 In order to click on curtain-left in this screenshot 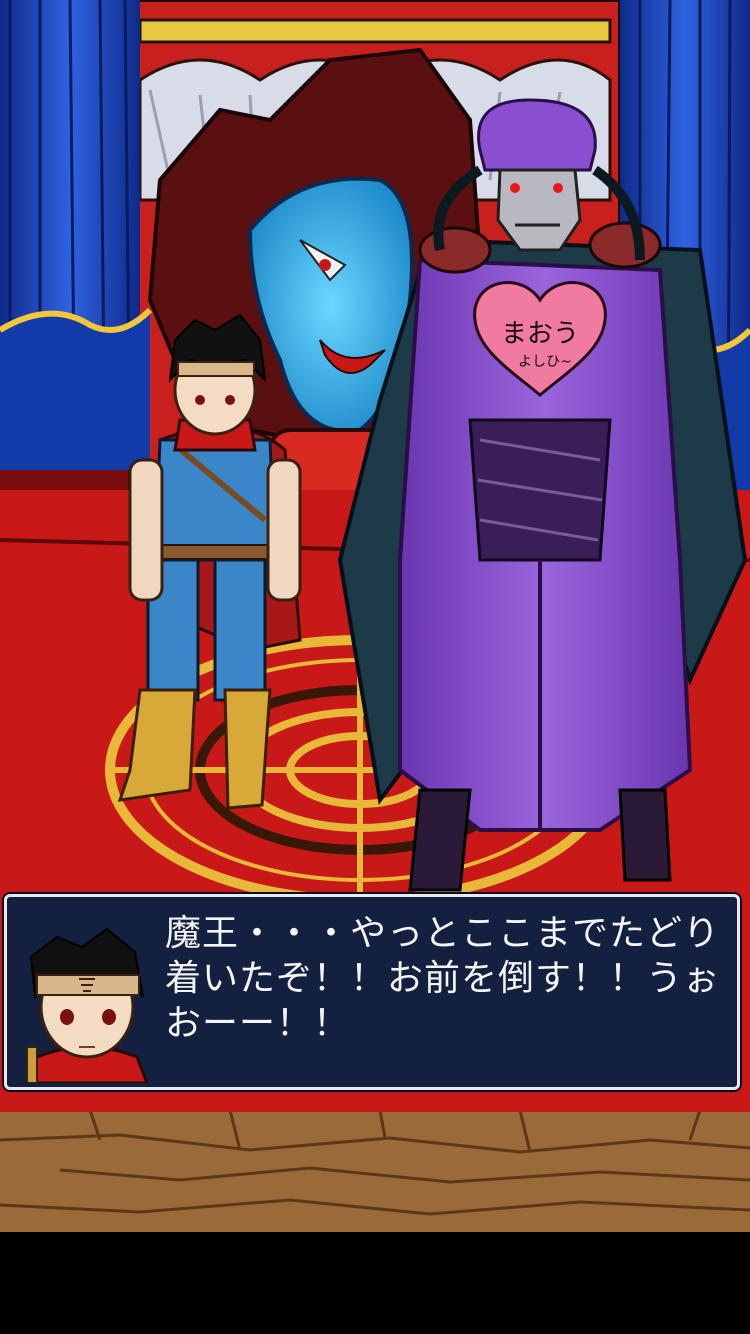, I will do `click(76, 235)`.